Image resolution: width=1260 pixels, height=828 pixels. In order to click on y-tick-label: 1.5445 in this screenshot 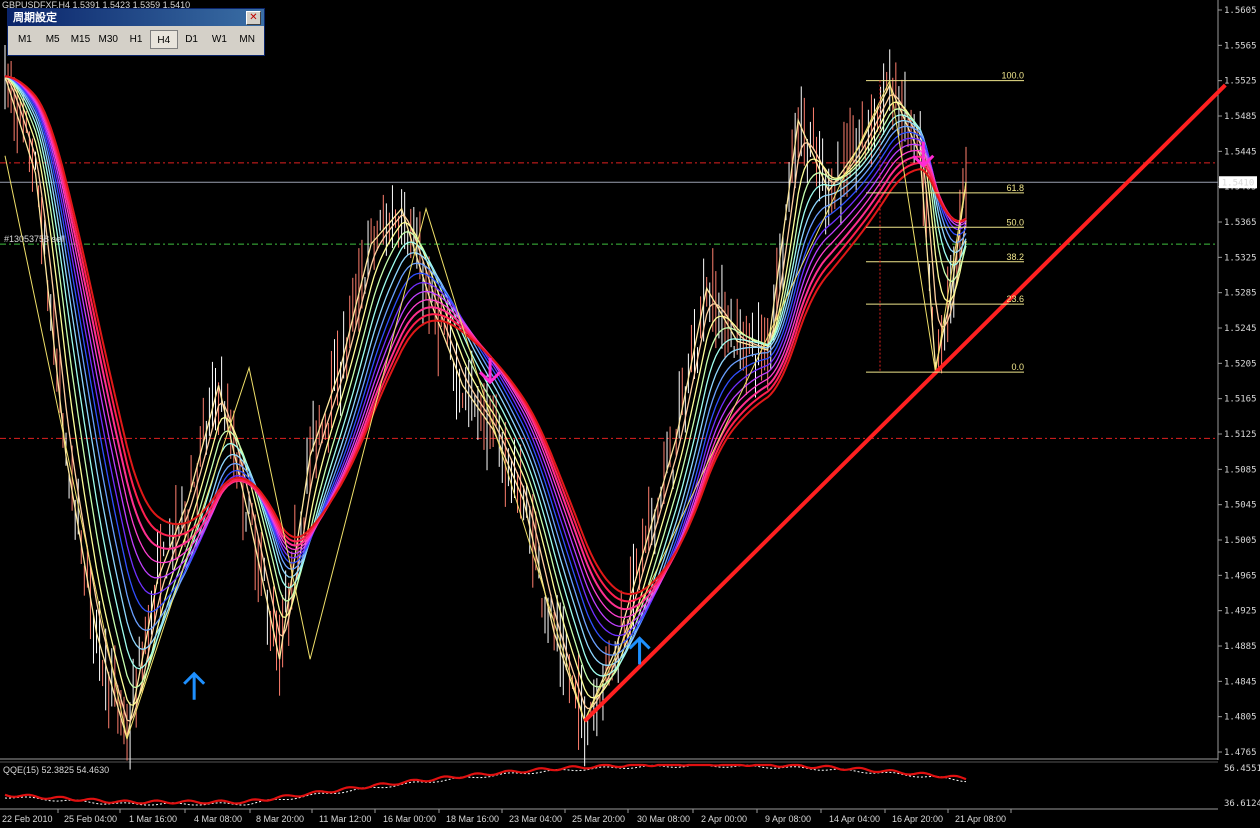, I will do `click(1240, 152)`.